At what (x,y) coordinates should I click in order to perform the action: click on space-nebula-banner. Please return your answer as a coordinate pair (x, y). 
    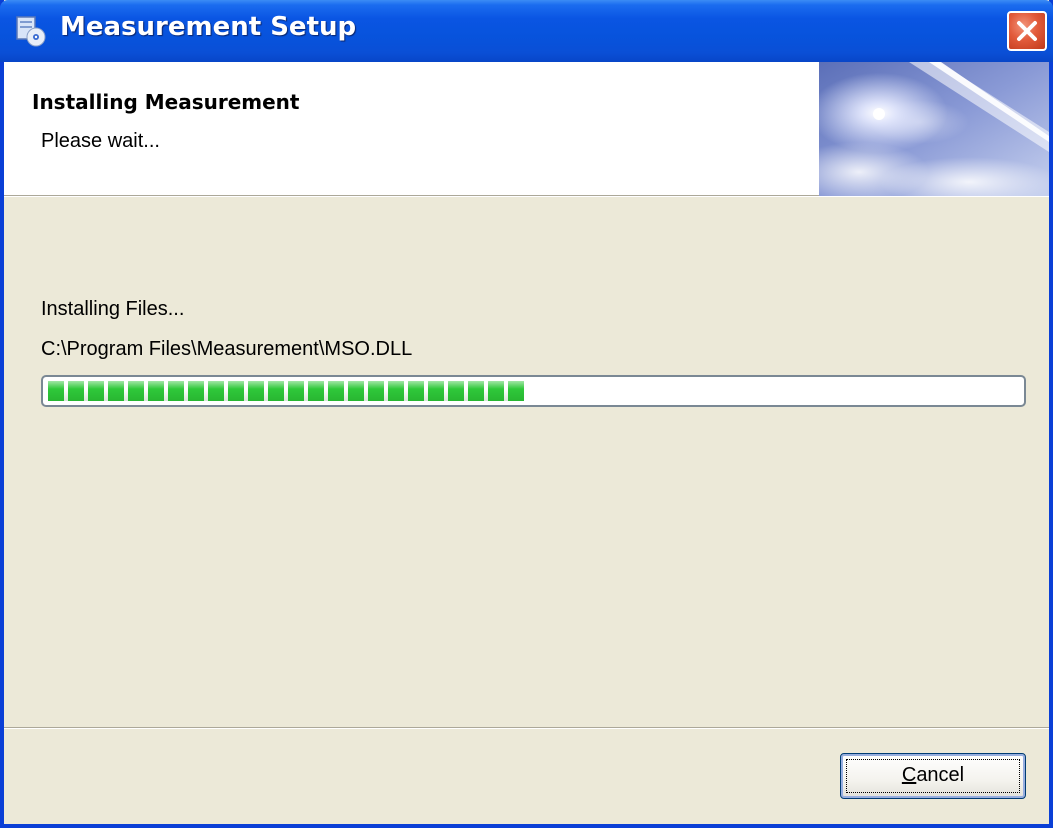
    Looking at the image, I should click on (934, 129).